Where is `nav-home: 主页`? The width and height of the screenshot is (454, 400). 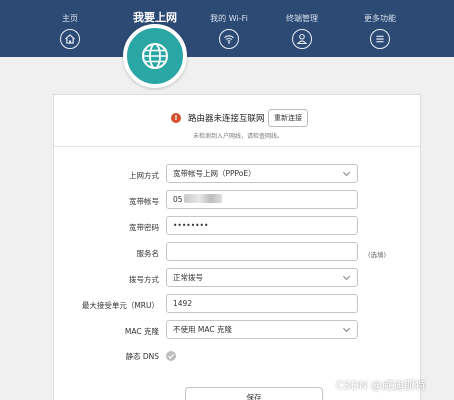 nav-home: 主页 is located at coordinates (70, 24).